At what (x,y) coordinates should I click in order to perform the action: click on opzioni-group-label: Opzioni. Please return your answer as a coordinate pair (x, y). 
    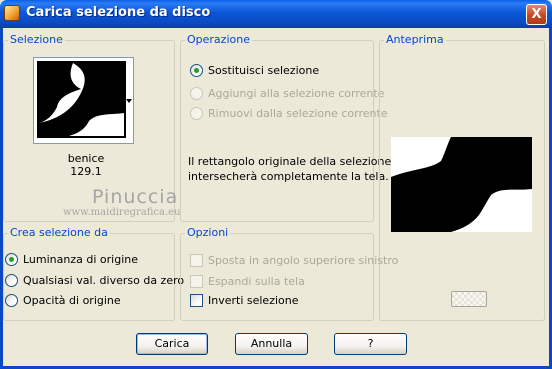
    Looking at the image, I should click on (208, 233).